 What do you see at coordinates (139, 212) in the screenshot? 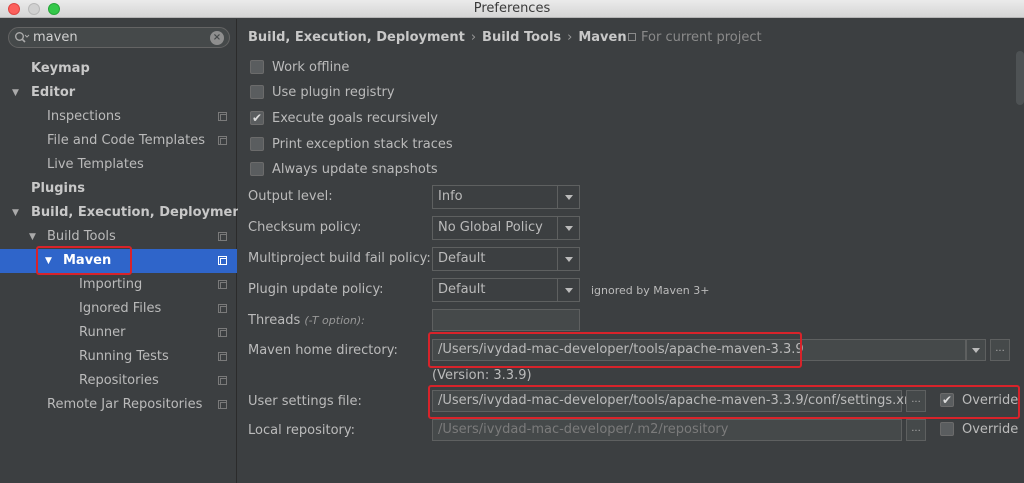
I see `sidebar-item-label: Build, Execution, Deployment` at bounding box center [139, 212].